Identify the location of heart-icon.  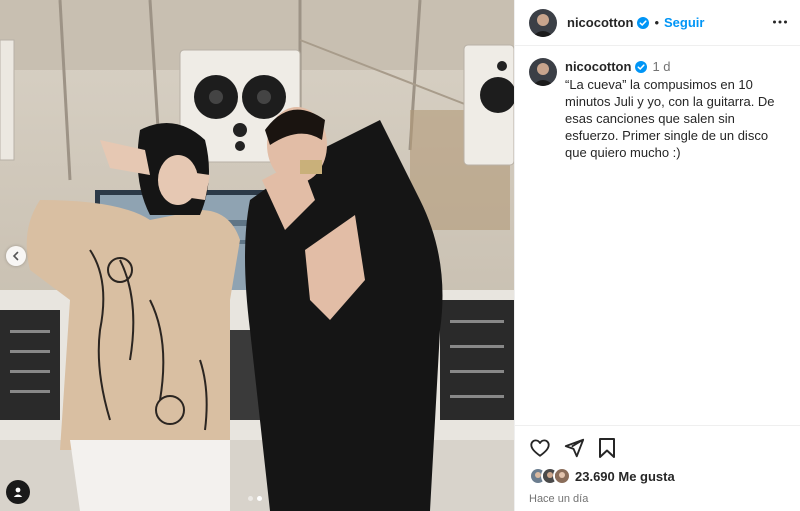
(540, 448).